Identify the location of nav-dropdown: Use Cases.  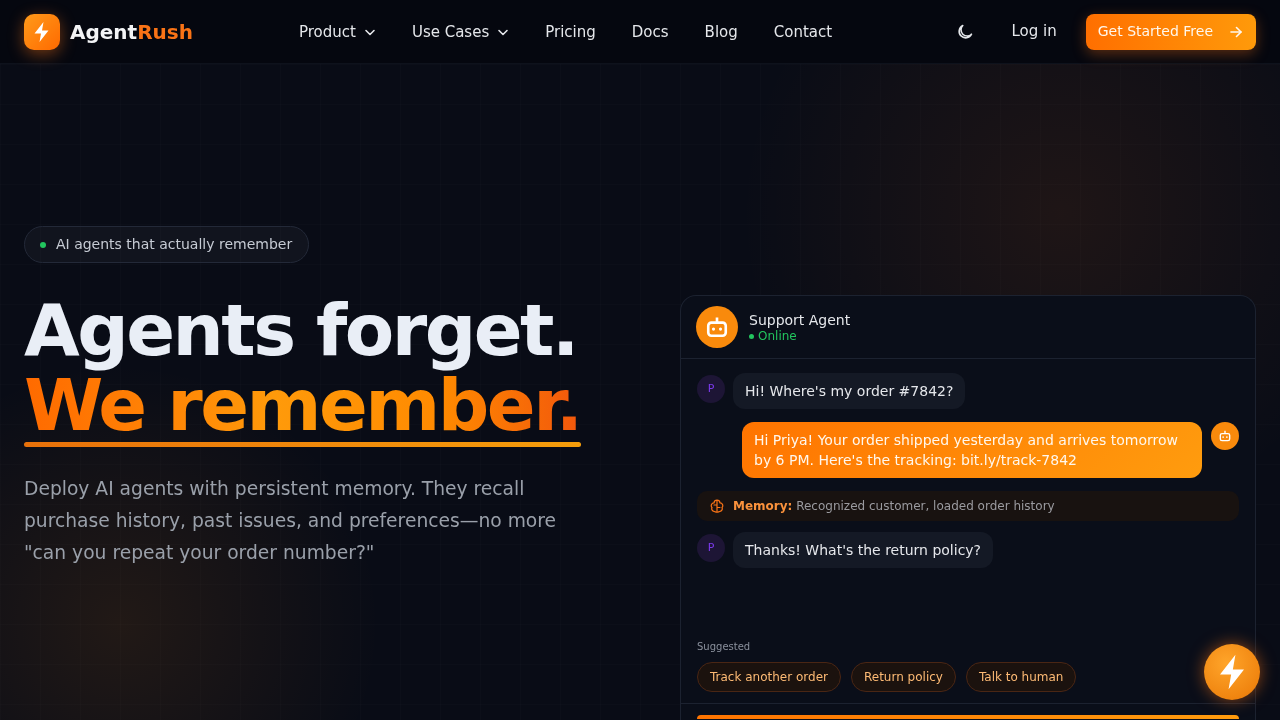
(460, 31).